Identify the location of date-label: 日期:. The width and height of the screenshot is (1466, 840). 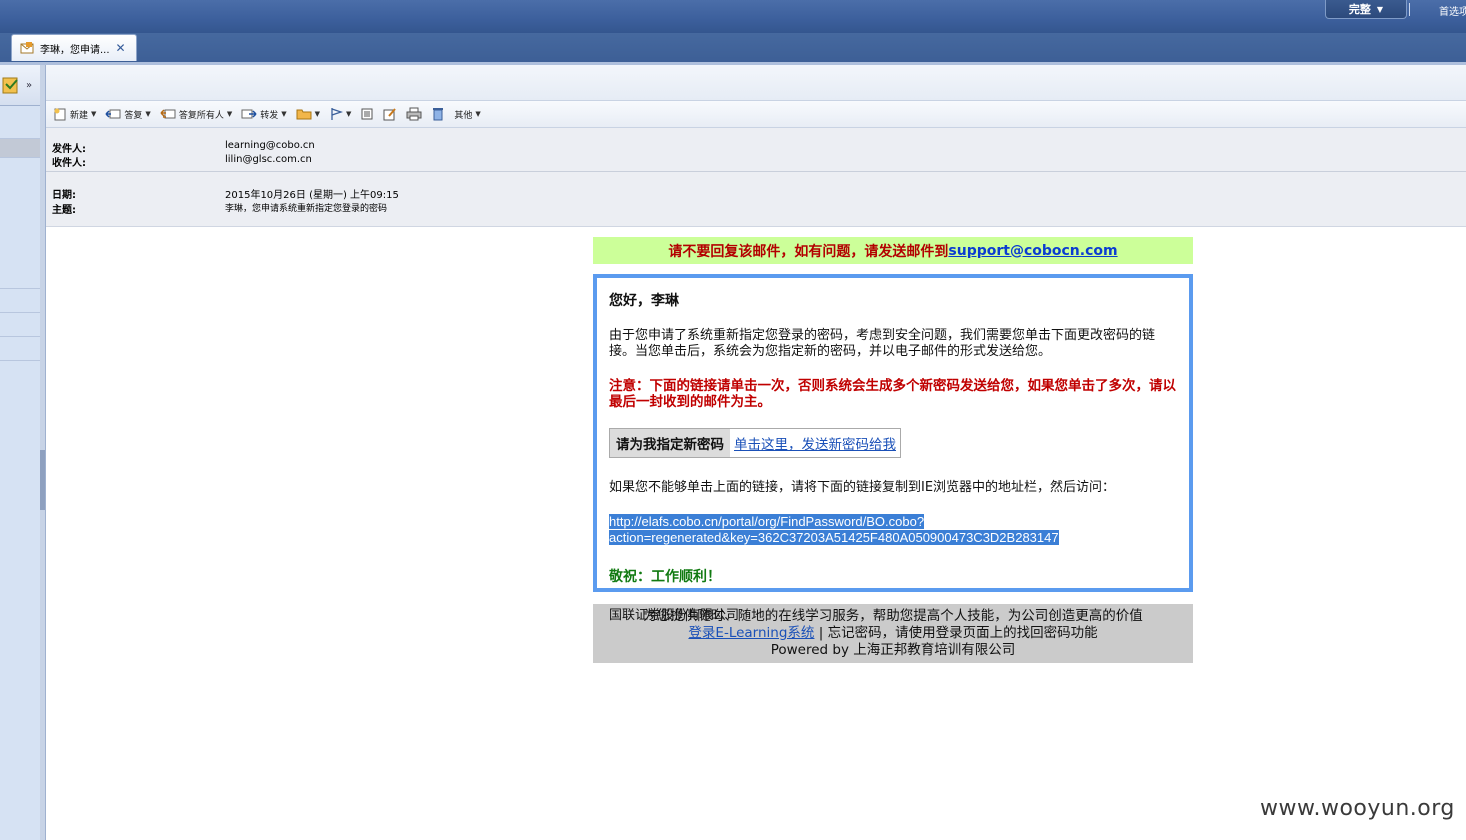
(64, 195).